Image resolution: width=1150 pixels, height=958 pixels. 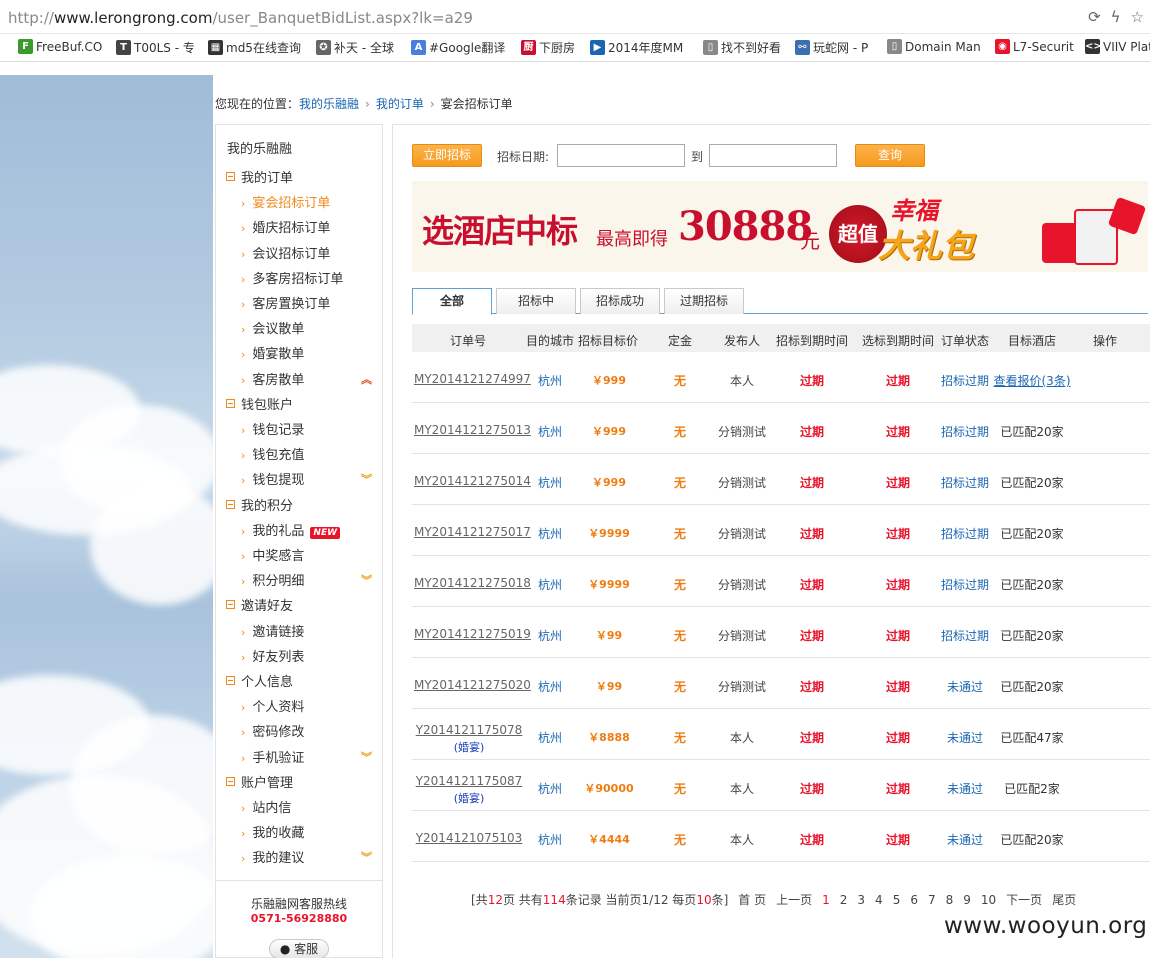 What do you see at coordinates (620, 301) in the screenshot?
I see `tab-success: 招标成功` at bounding box center [620, 301].